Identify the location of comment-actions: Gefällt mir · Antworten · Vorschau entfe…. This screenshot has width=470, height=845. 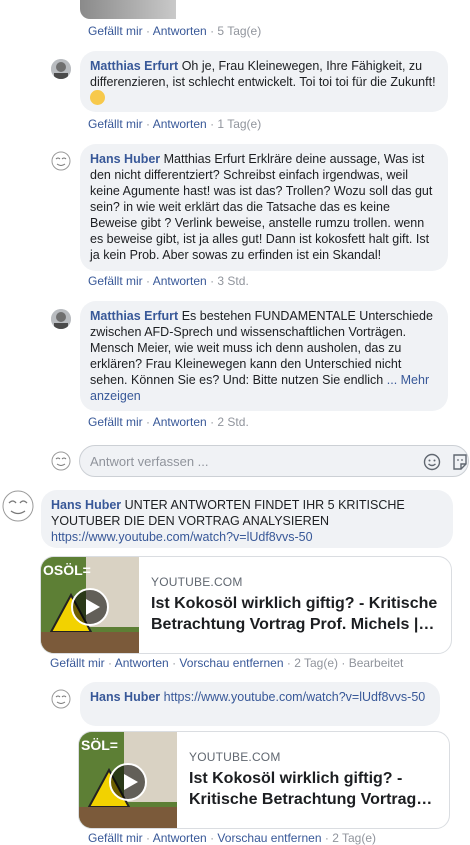
(227, 663).